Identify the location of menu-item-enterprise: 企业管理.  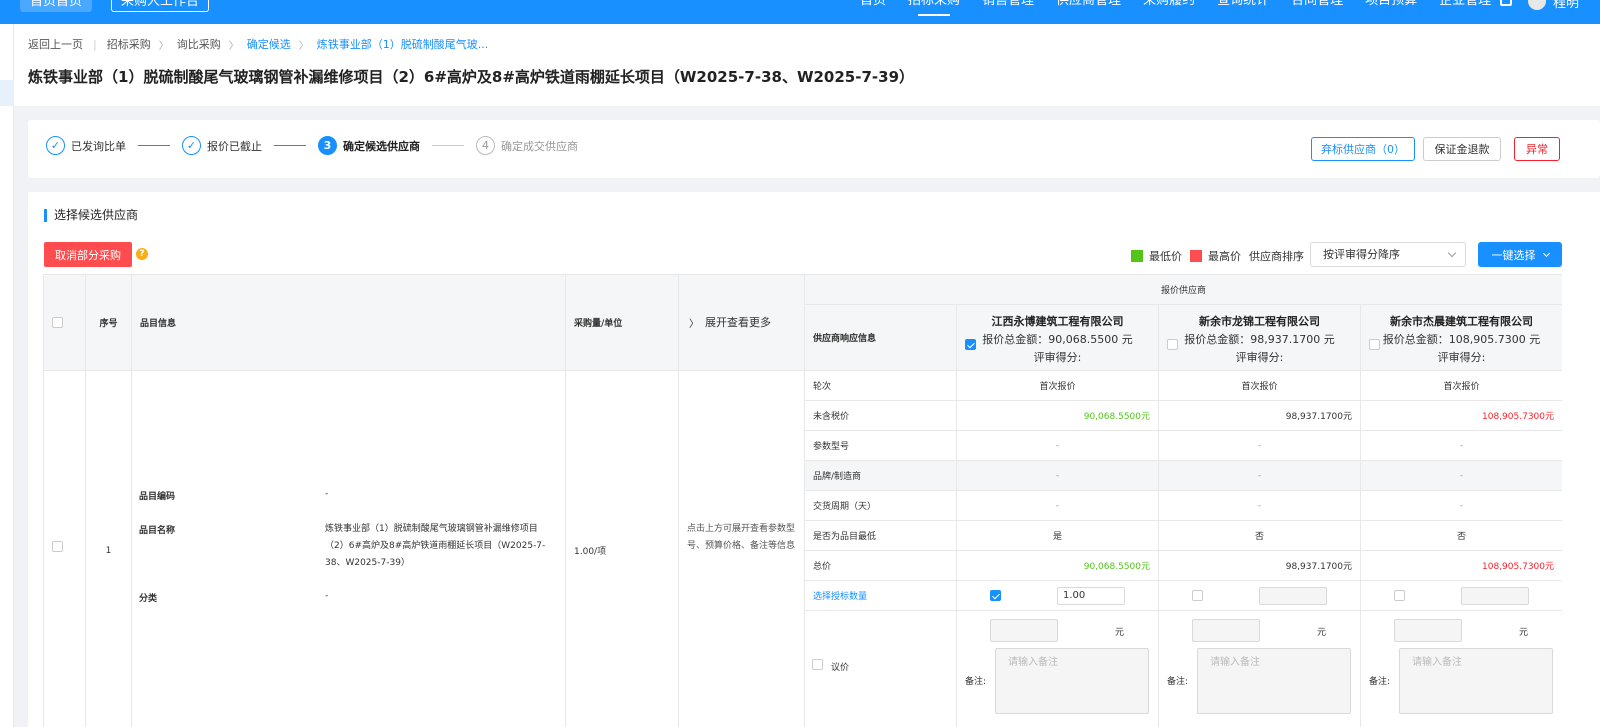
(1465, 5).